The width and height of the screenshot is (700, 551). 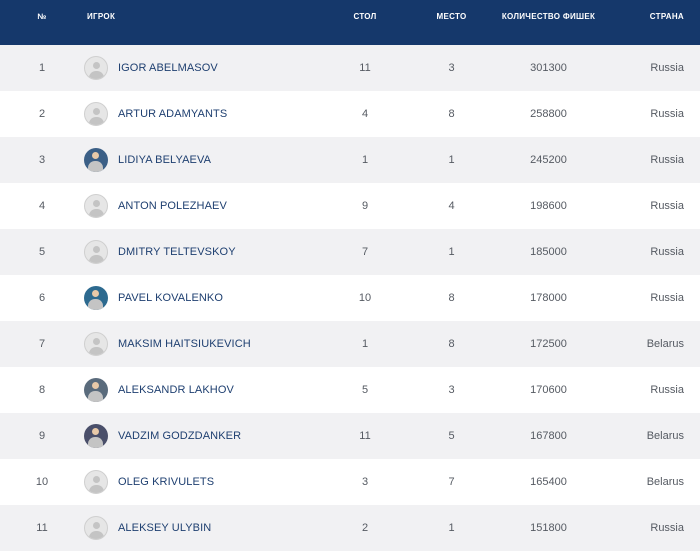 I want to click on rank-cell: 7, so click(x=42, y=344).